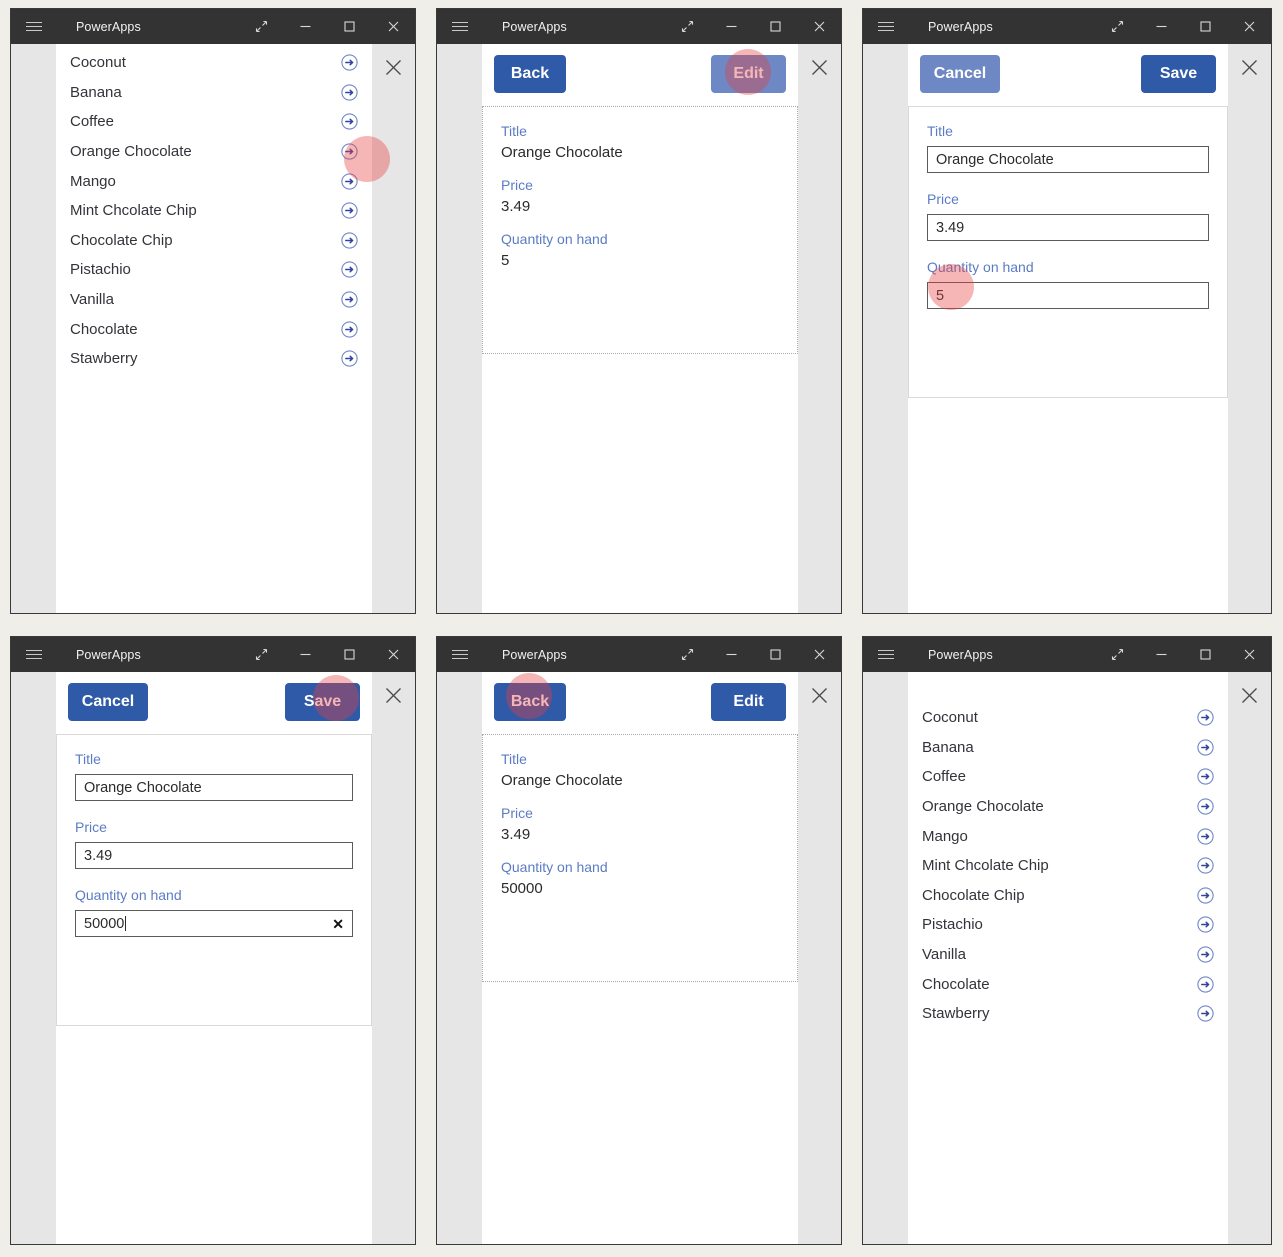 The height and width of the screenshot is (1257, 1283). Describe the element at coordinates (338, 924) in the screenshot. I see `clear-x-icon: ✕` at that location.